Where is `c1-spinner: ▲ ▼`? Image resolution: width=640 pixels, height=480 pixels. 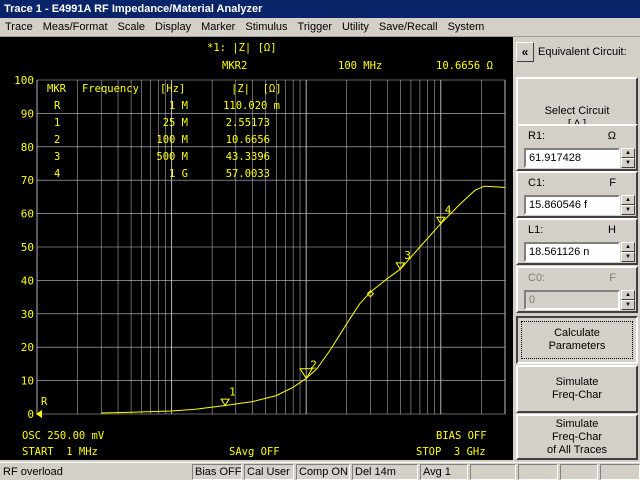
c1-spinner: ▲ ▼ is located at coordinates (628, 205).